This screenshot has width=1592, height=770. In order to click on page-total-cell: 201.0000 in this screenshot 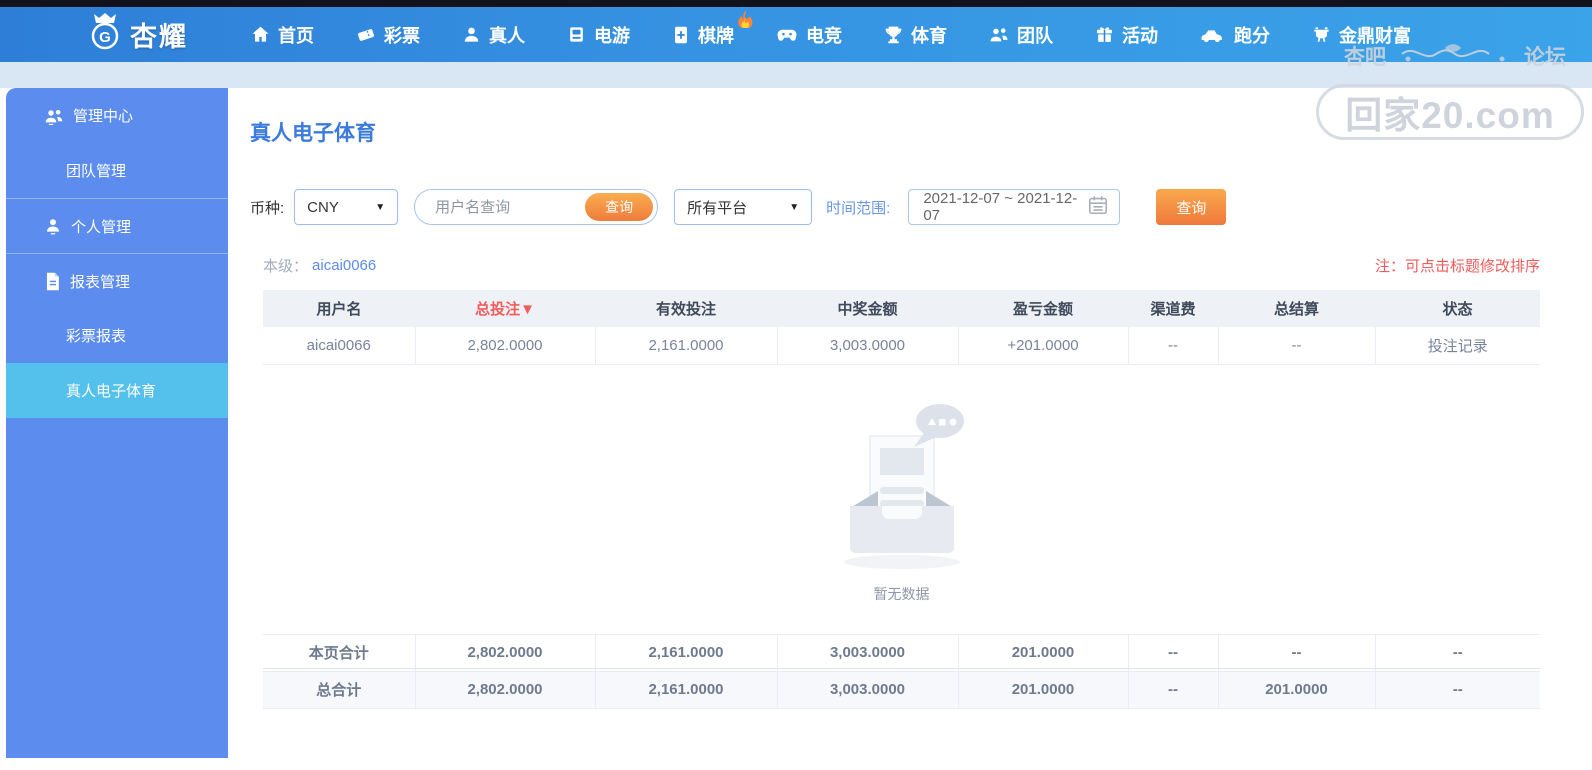, I will do `click(1042, 653)`.